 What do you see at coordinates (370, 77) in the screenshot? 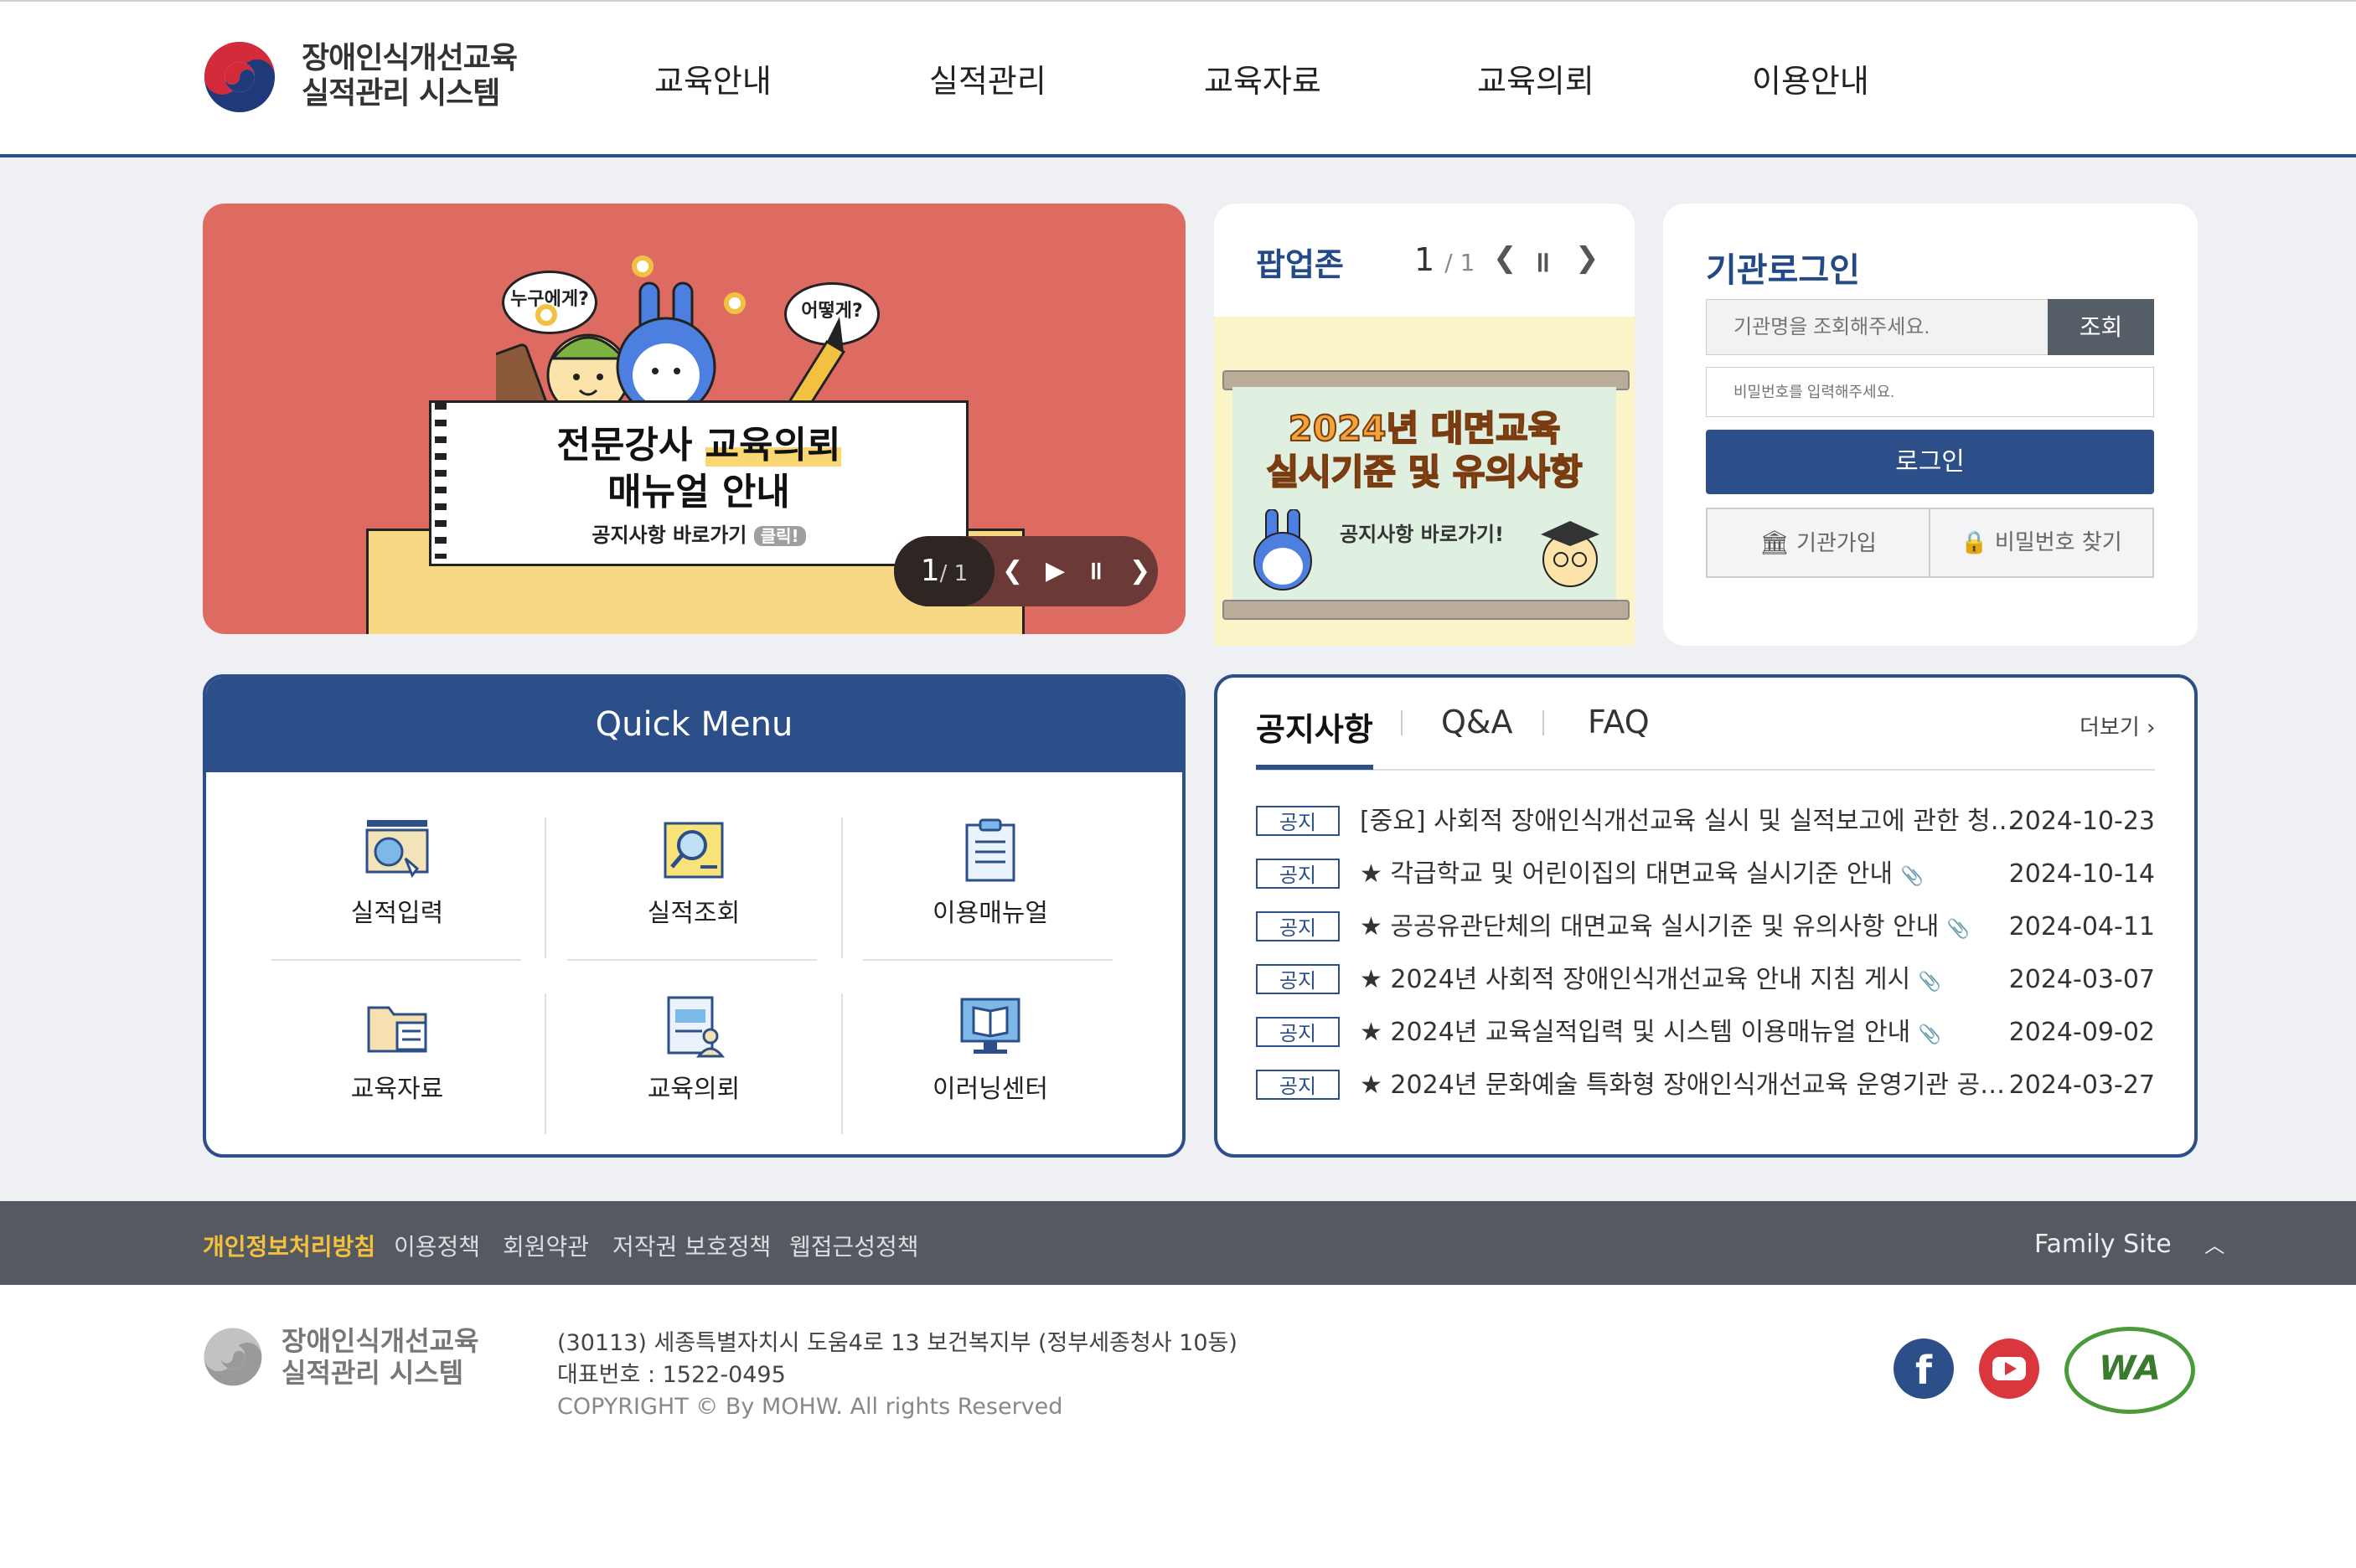
I see `site-logo: 장애인식개선교육 실적관리 시스템` at bounding box center [370, 77].